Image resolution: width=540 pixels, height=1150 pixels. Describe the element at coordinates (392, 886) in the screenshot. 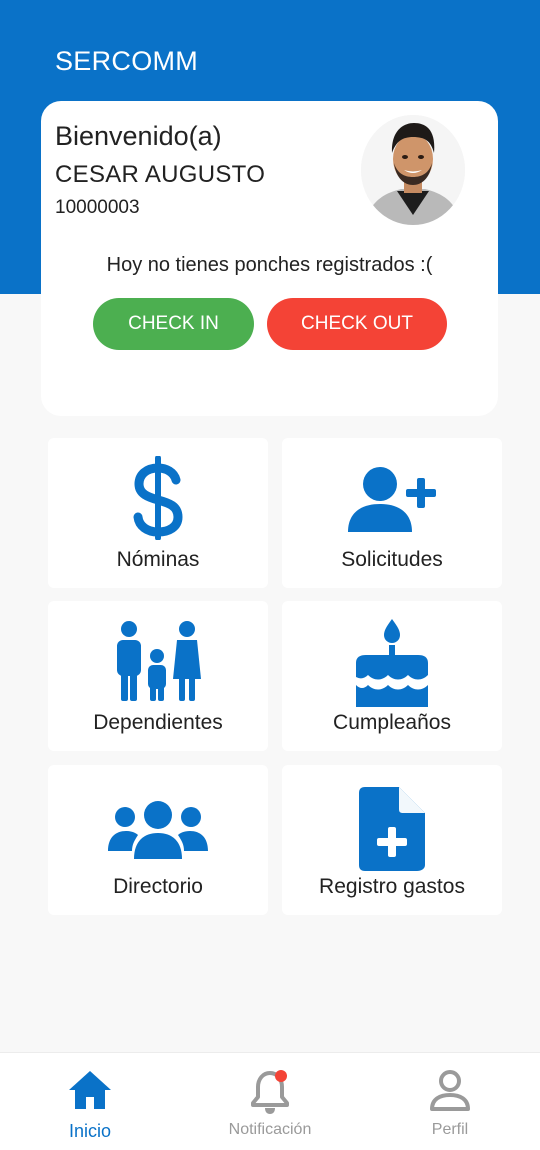

I see `tile-label: Registro gastos` at that location.